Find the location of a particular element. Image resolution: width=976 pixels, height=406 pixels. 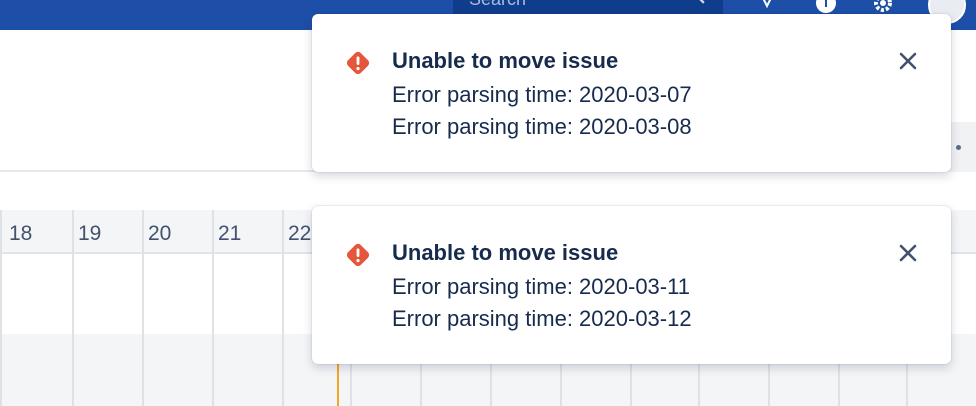

more-dot-icon is located at coordinates (958, 147).